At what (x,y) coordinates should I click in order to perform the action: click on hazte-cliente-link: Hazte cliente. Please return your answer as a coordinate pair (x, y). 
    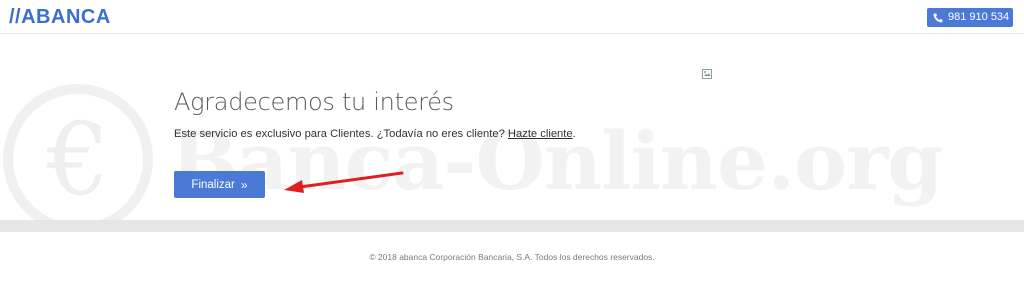
    Looking at the image, I should click on (540, 134).